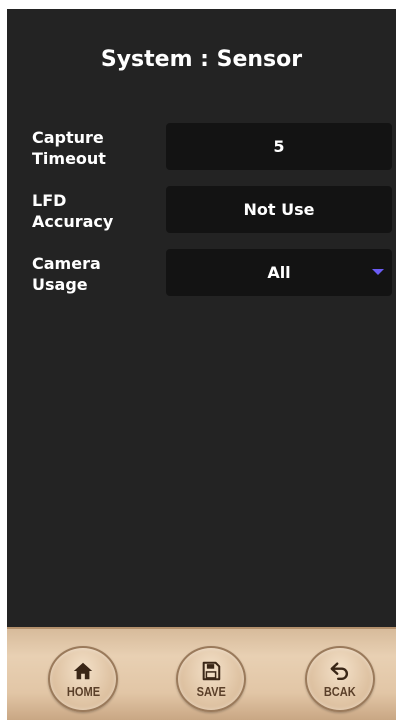 The image size is (403, 722). What do you see at coordinates (211, 691) in the screenshot?
I see `save-button-label: SAVE` at bounding box center [211, 691].